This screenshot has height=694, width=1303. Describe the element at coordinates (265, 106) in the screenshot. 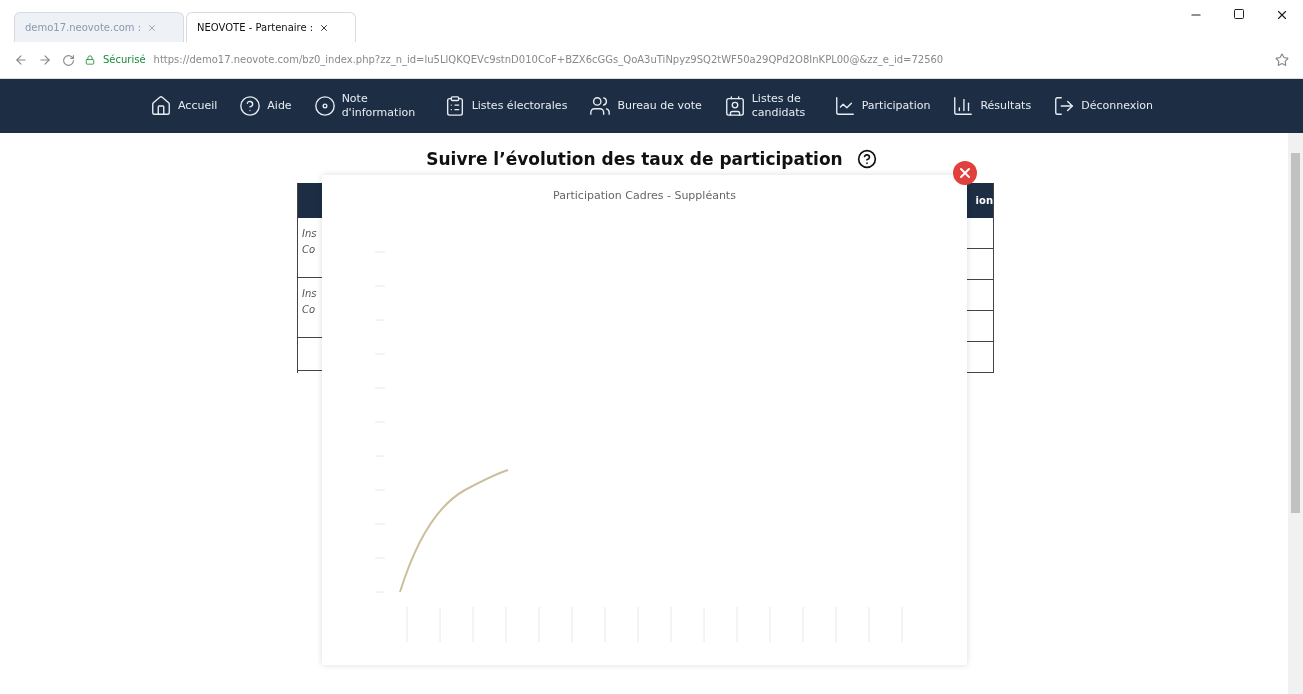

I see `nav-link: Aide` at that location.